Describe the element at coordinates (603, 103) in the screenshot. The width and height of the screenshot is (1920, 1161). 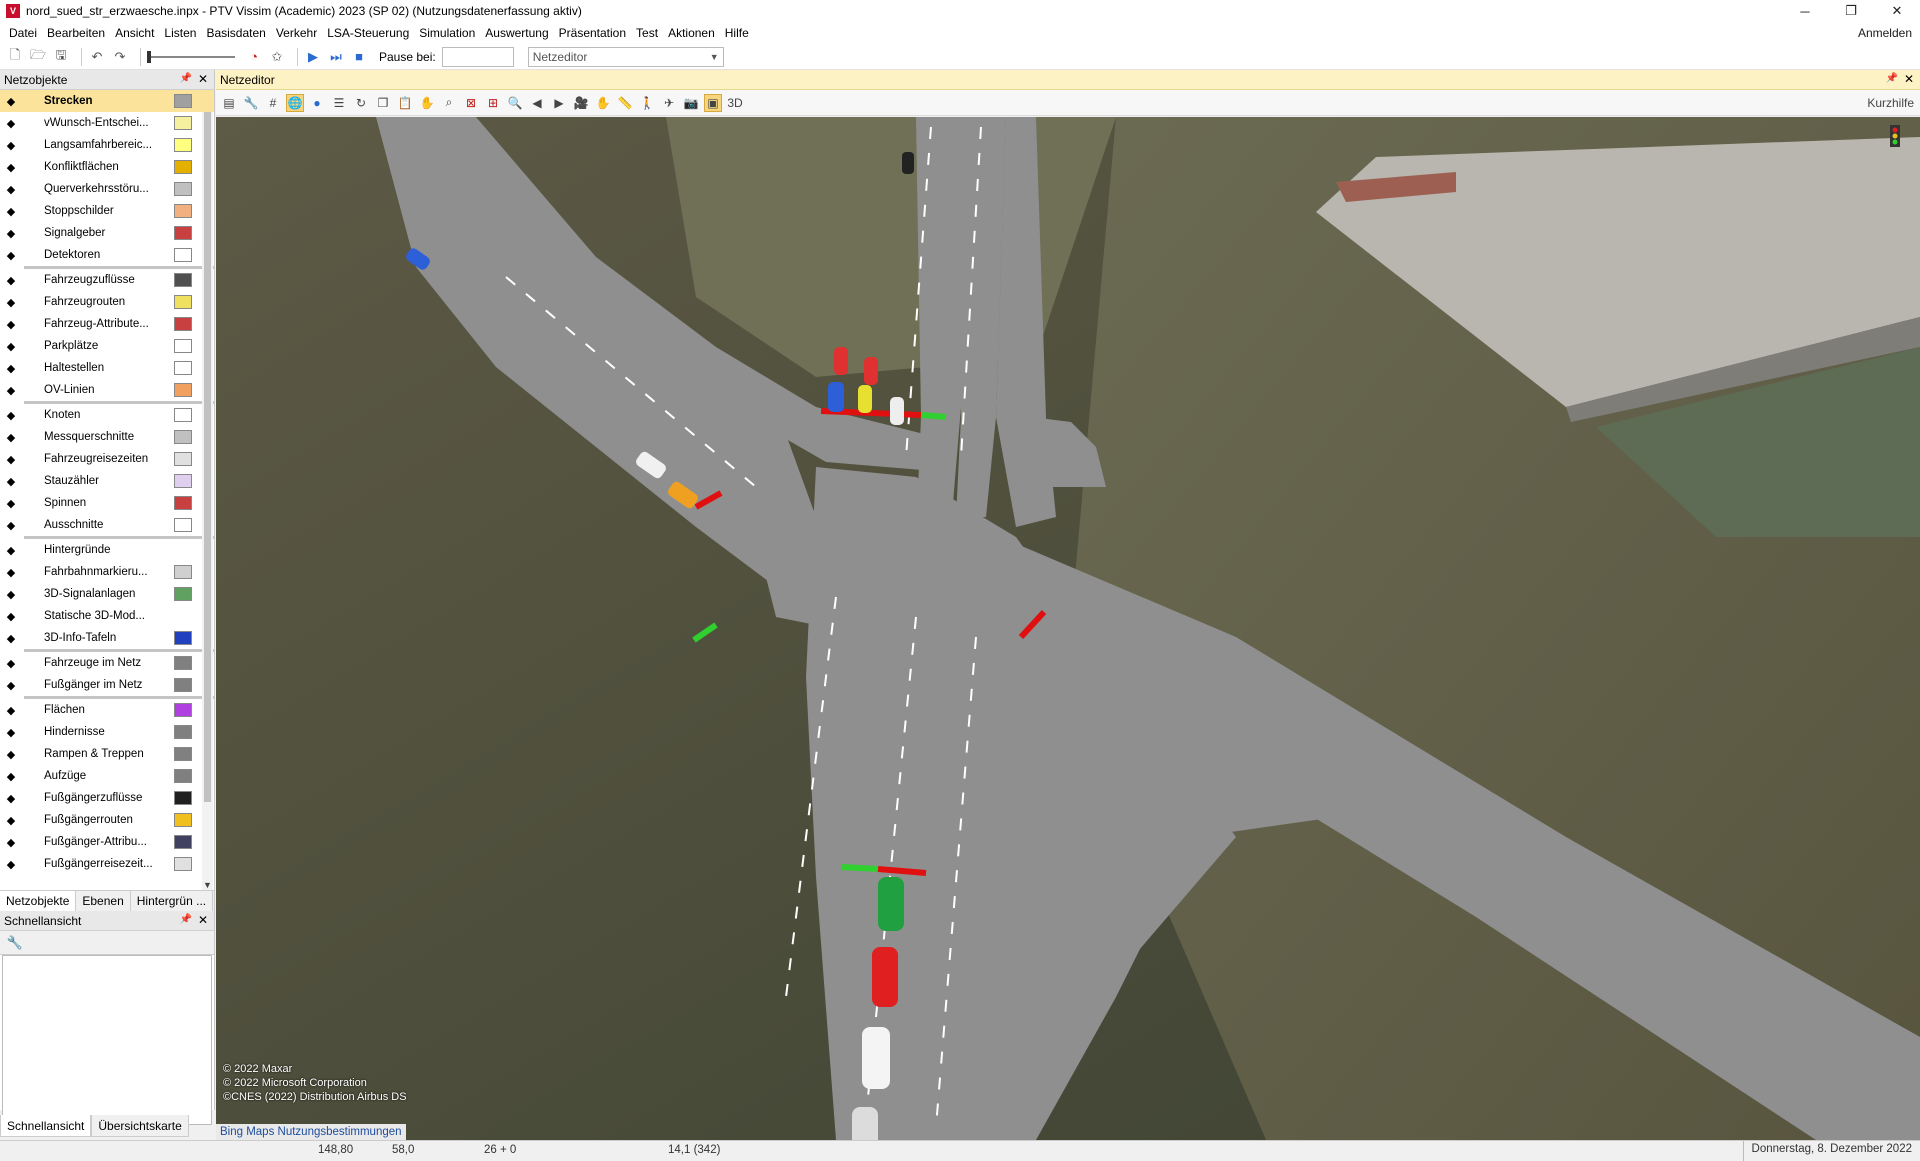
I see `rotate-hand-icon: ✋` at that location.